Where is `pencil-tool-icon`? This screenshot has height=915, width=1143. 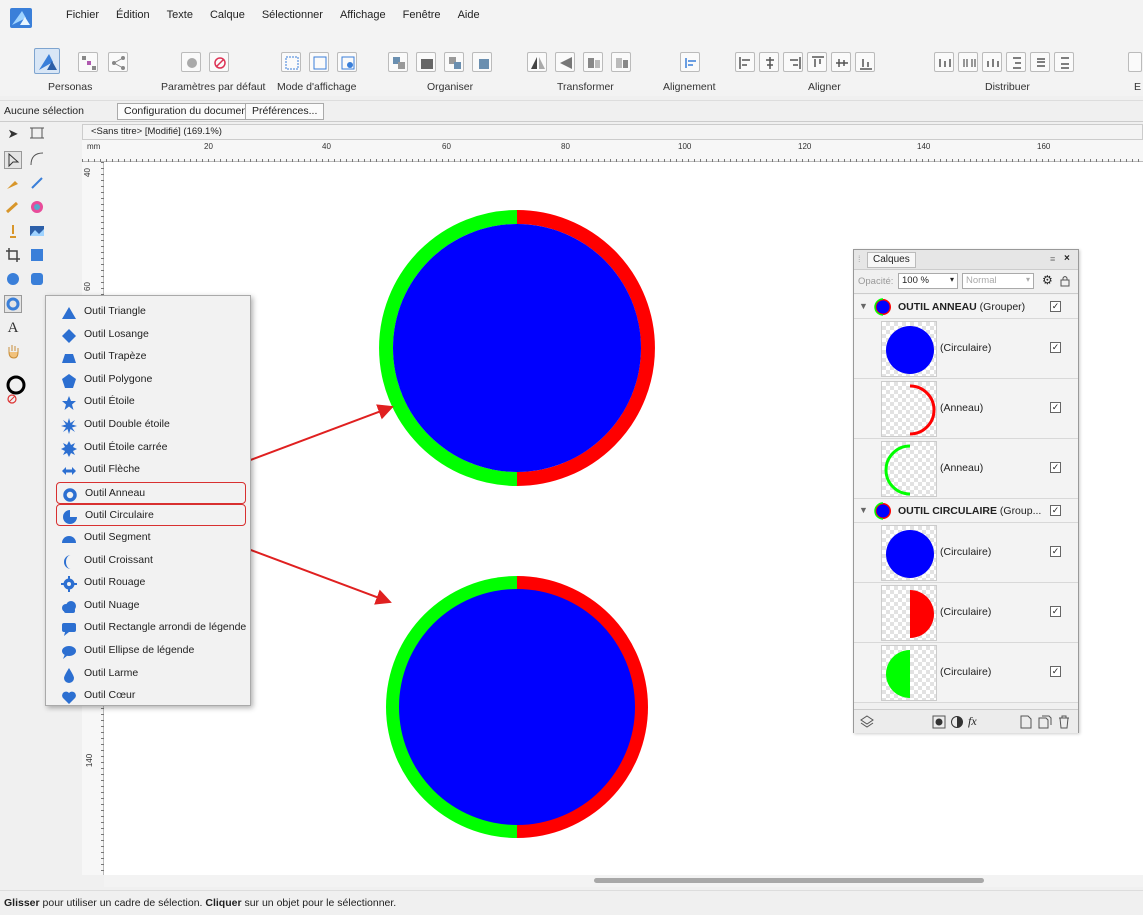
pencil-tool-icon is located at coordinates (37, 184).